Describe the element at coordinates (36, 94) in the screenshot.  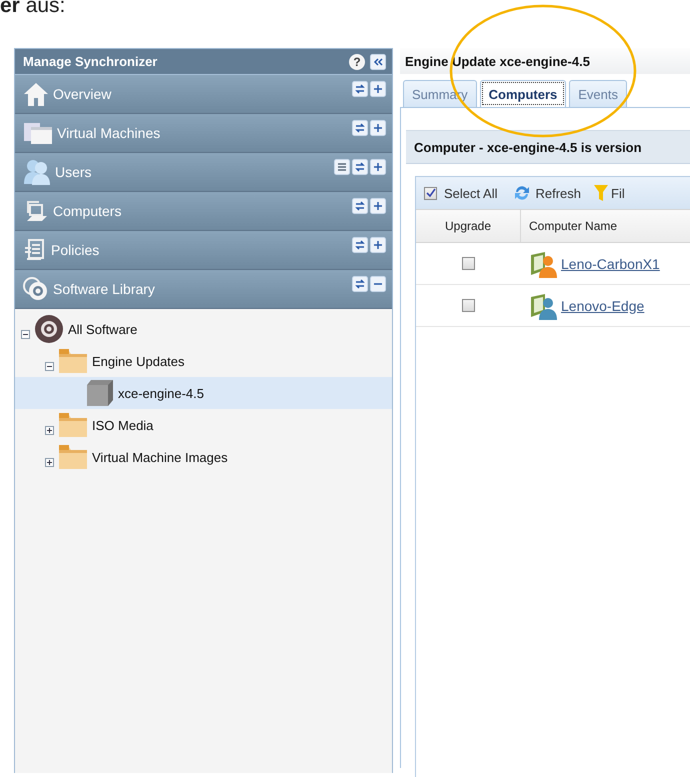
I see `house-icon` at that location.